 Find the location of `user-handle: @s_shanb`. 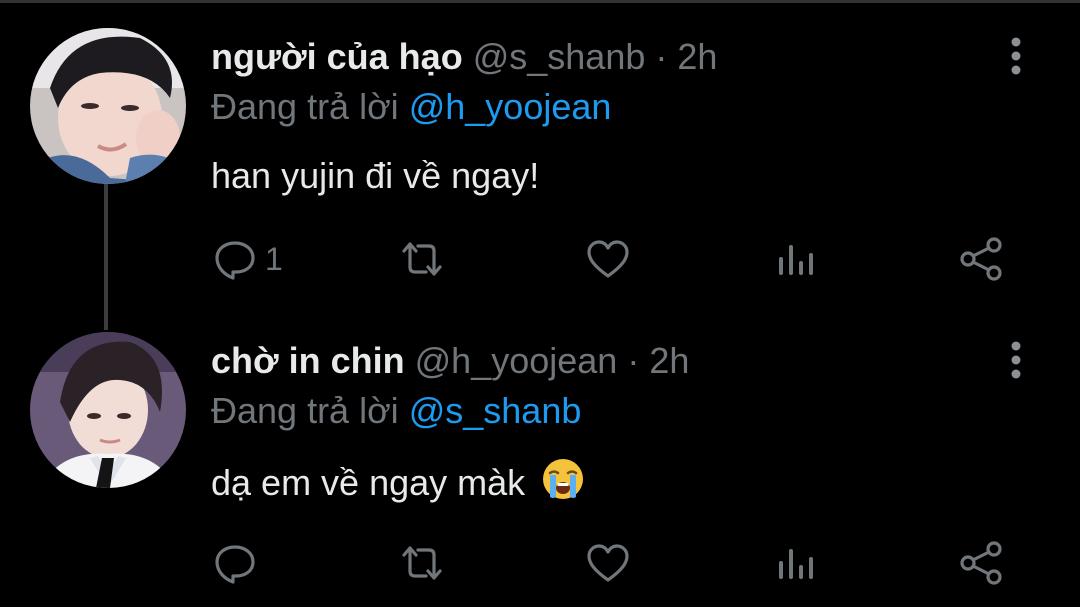

user-handle: @s_shanb is located at coordinates (559, 56).